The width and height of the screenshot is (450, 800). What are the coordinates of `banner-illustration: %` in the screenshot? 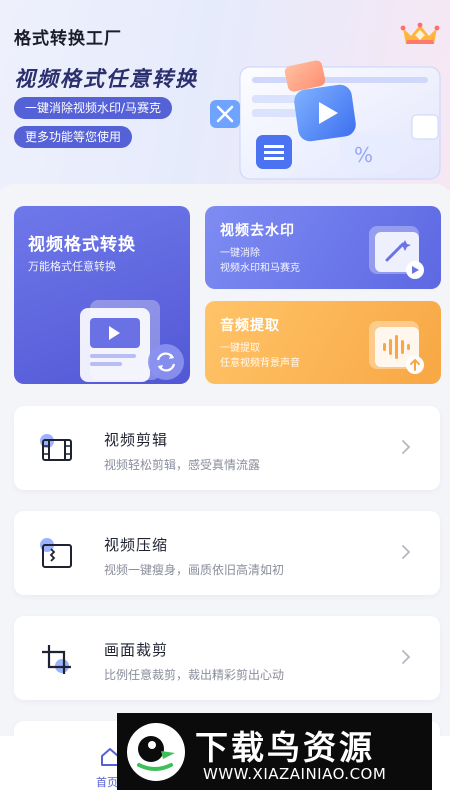 It's located at (325, 120).